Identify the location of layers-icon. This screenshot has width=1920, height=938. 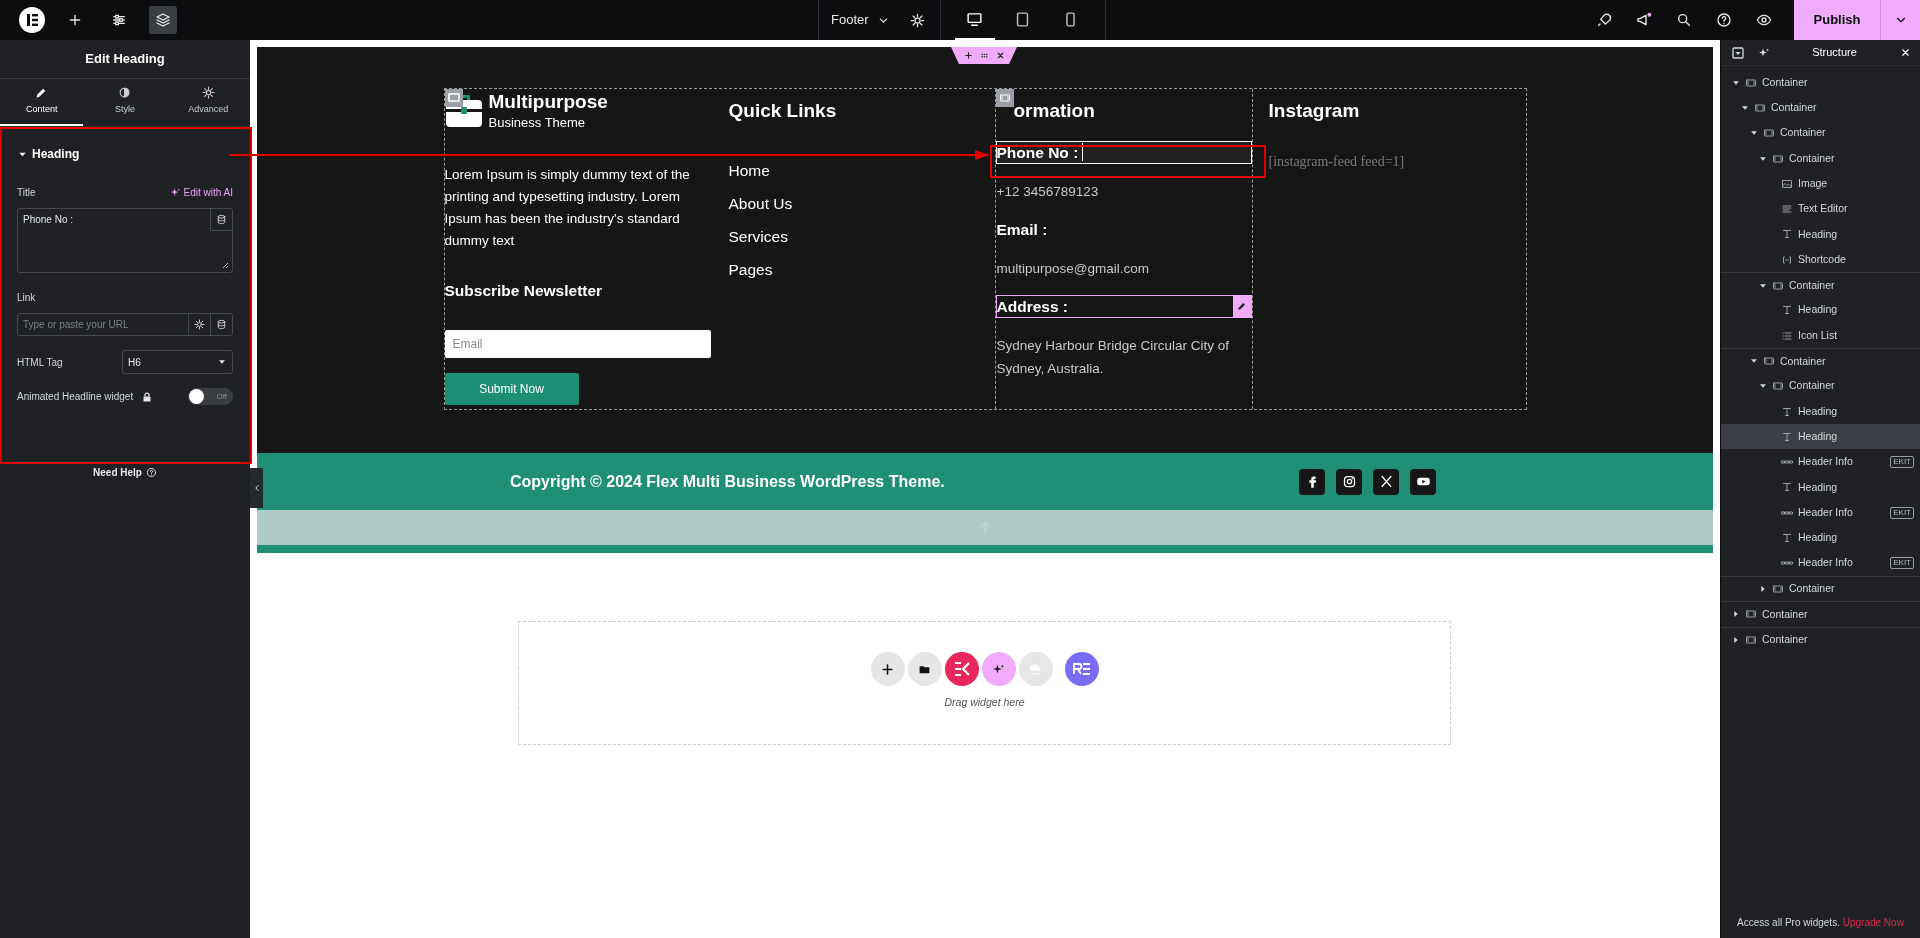
(163, 20).